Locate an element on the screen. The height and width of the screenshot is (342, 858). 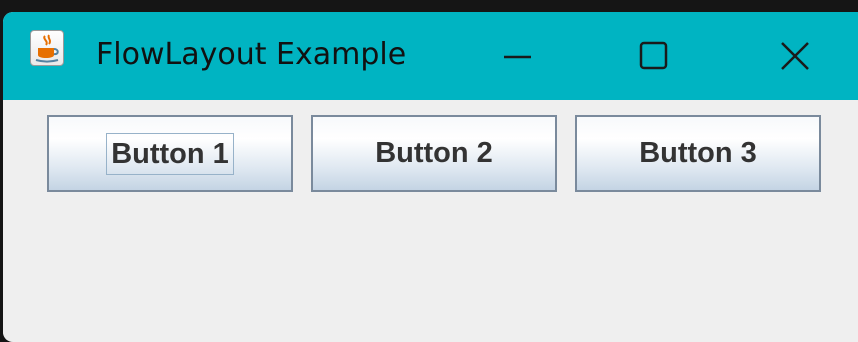
button-1: Button 1 is located at coordinates (170, 153).